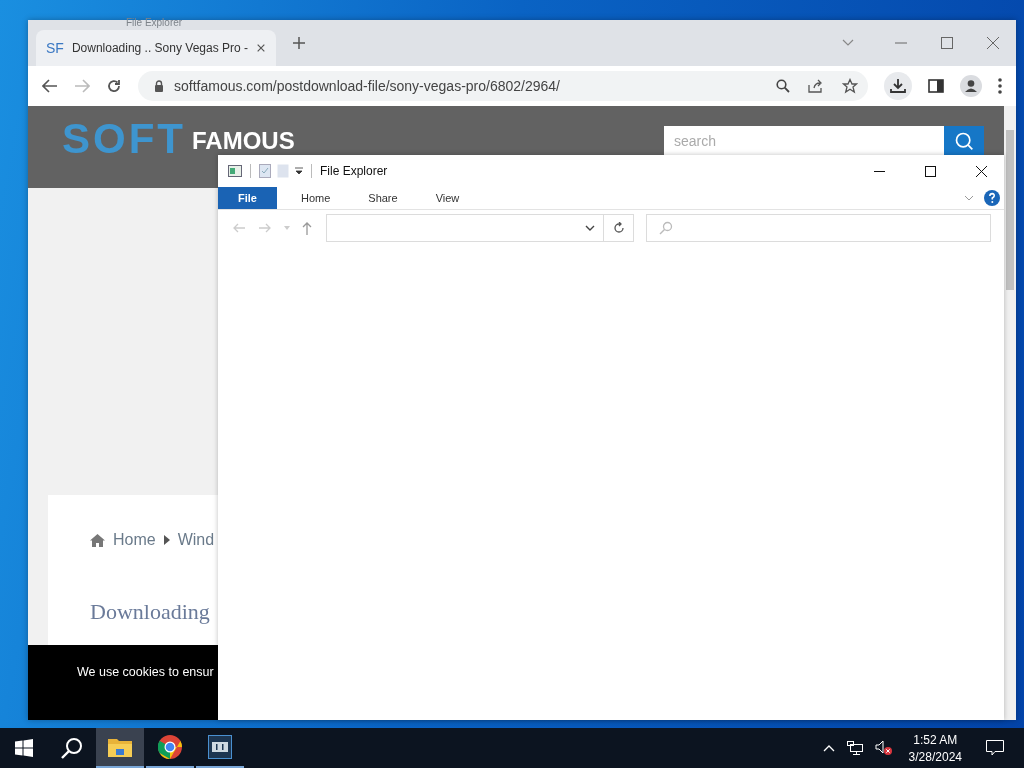 This screenshot has width=1024, height=768. Describe the element at coordinates (828, 748) in the screenshot. I see `chevron-up-icon` at that location.